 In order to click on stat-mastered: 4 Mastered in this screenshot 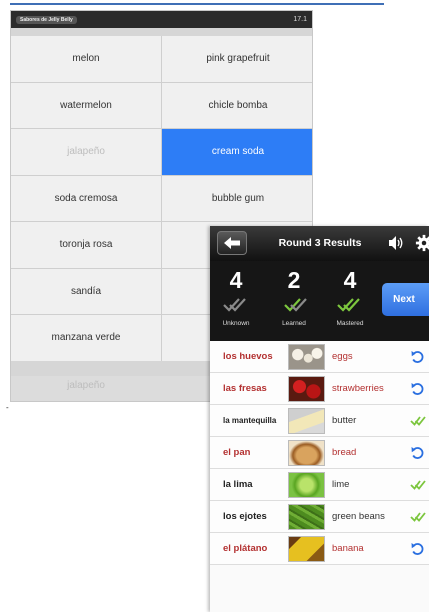, I will do `click(350, 297)`.